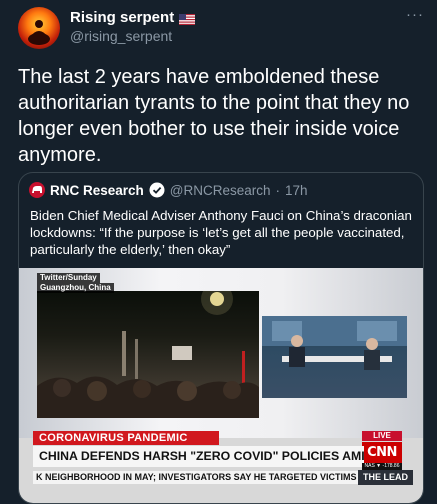 This screenshot has width=437, height=504. I want to click on show-name: THE LEAD, so click(385, 477).